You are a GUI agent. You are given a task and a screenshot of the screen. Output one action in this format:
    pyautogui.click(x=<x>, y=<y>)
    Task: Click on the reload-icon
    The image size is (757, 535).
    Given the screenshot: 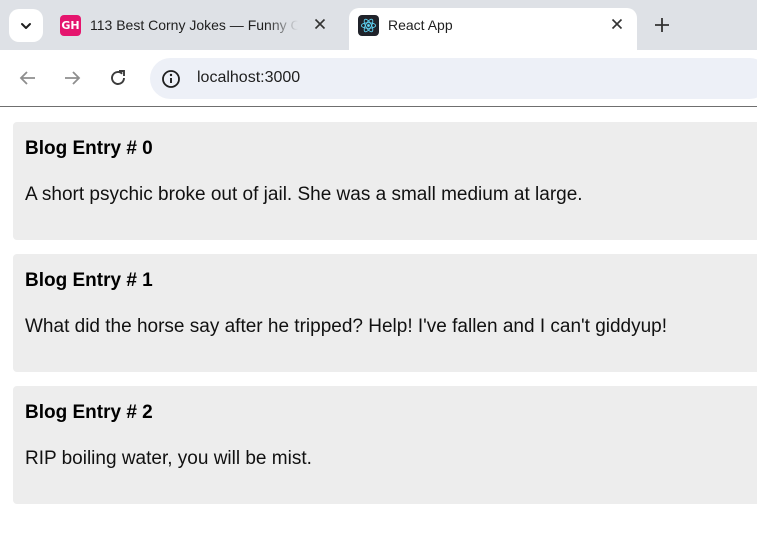 What is the action you would take?
    pyautogui.click(x=118, y=77)
    